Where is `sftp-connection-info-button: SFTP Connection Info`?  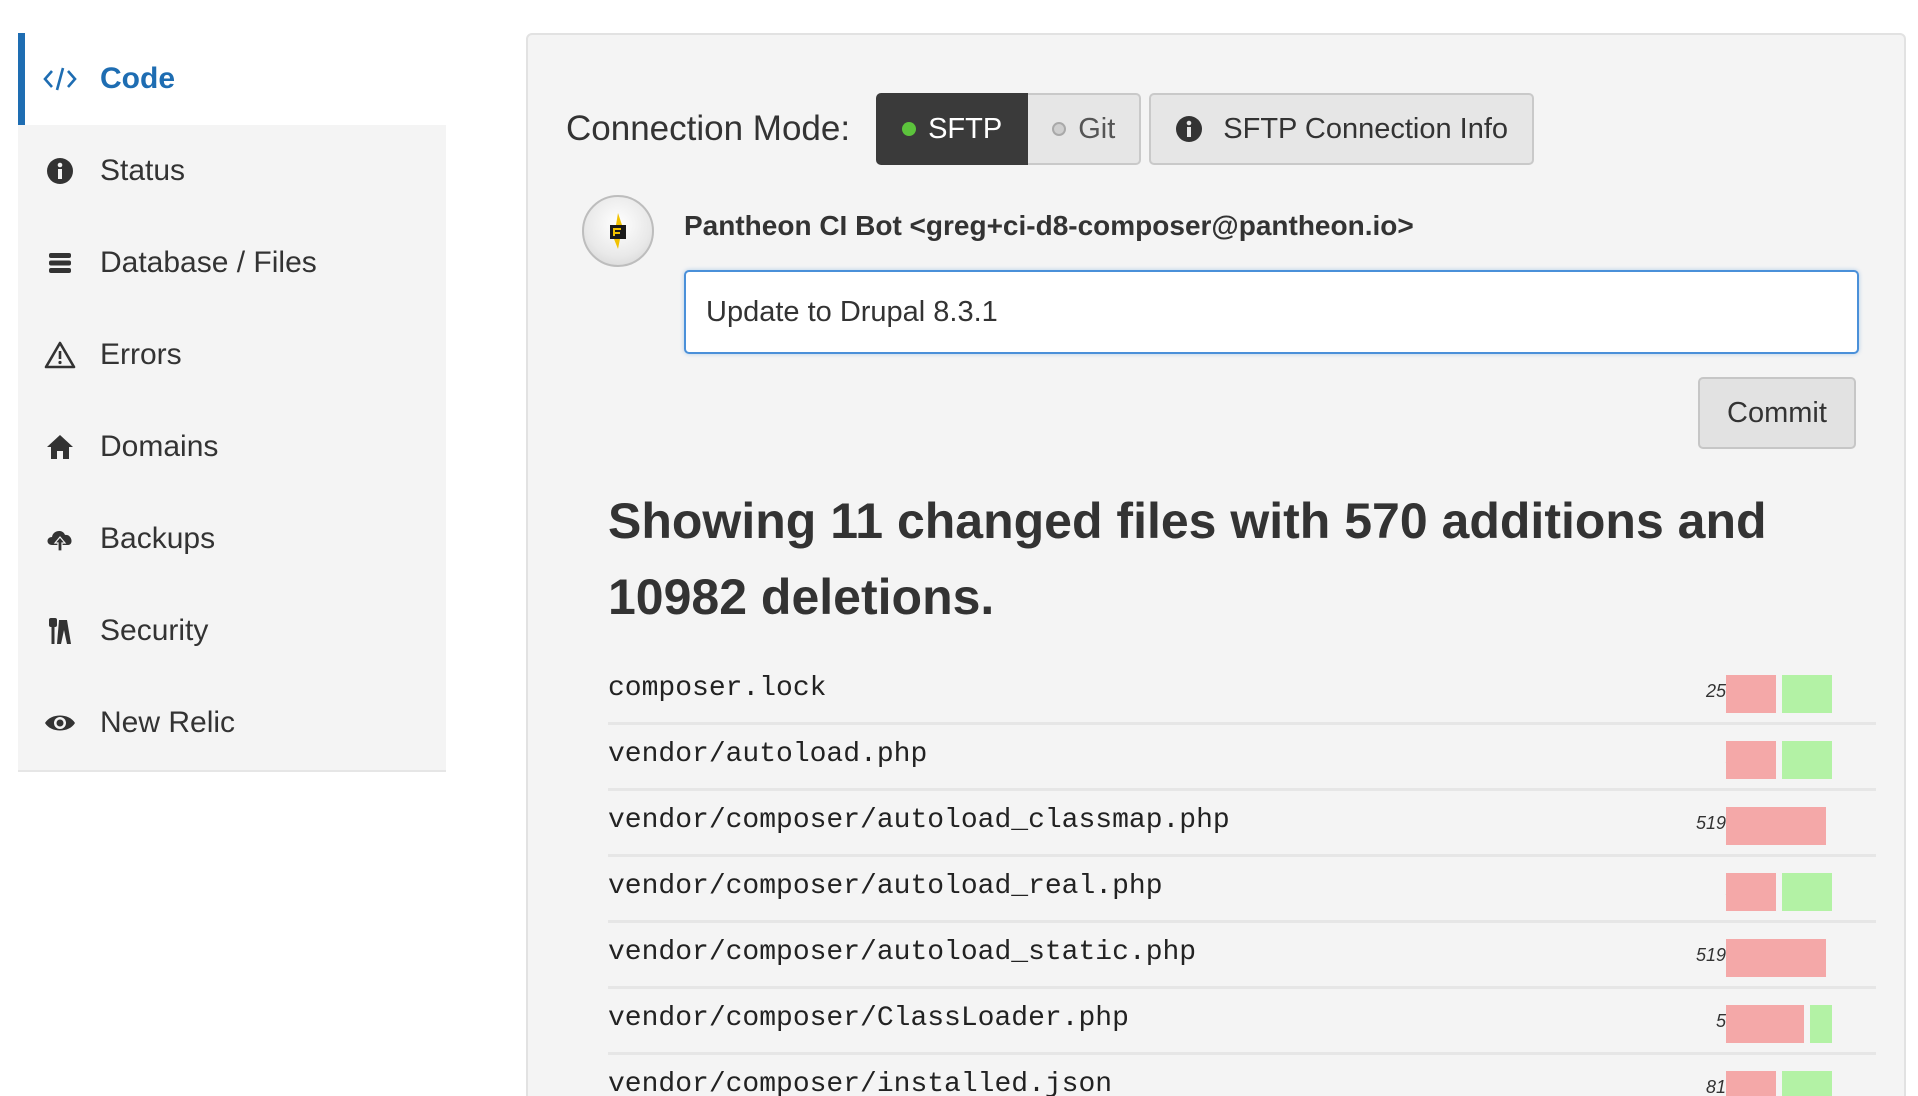
sftp-connection-info-button: SFTP Connection Info is located at coordinates (1342, 129).